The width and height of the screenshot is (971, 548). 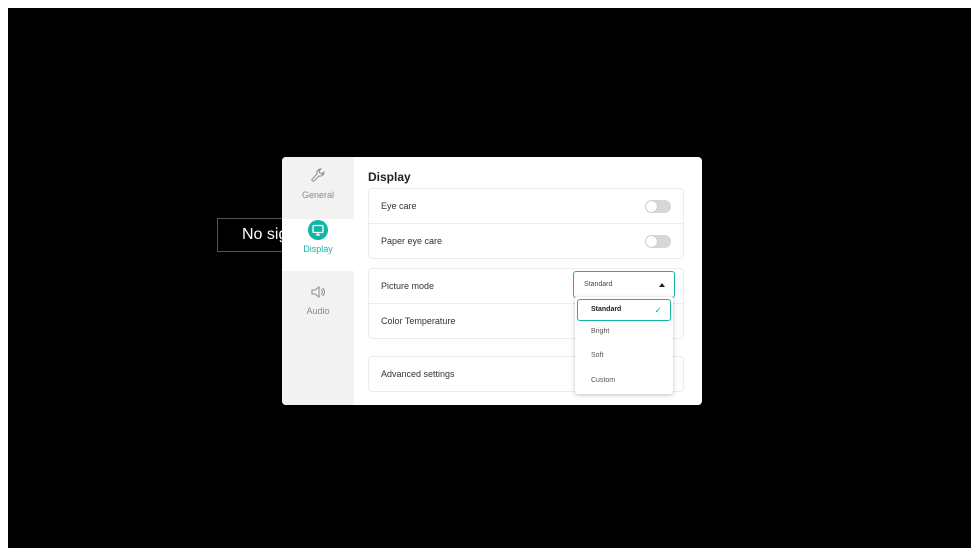 What do you see at coordinates (662, 285) in the screenshot?
I see `caret-up-icon` at bounding box center [662, 285].